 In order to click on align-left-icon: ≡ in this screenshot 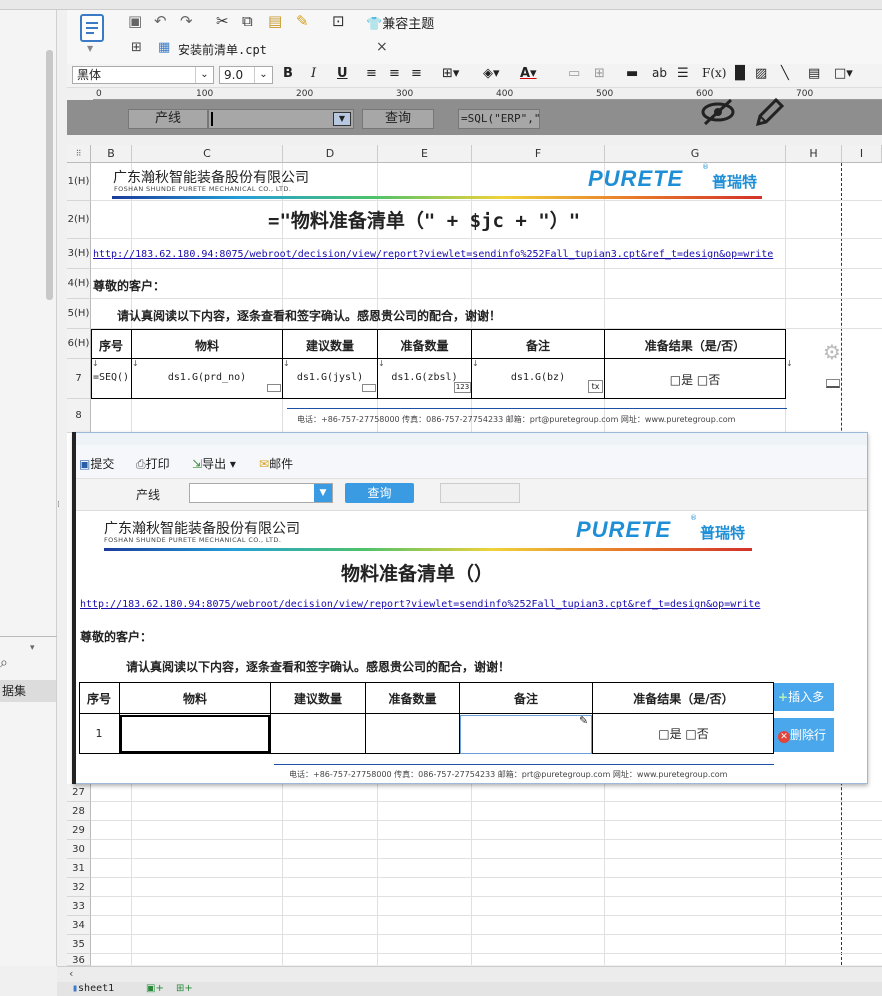, I will do `click(371, 73)`.